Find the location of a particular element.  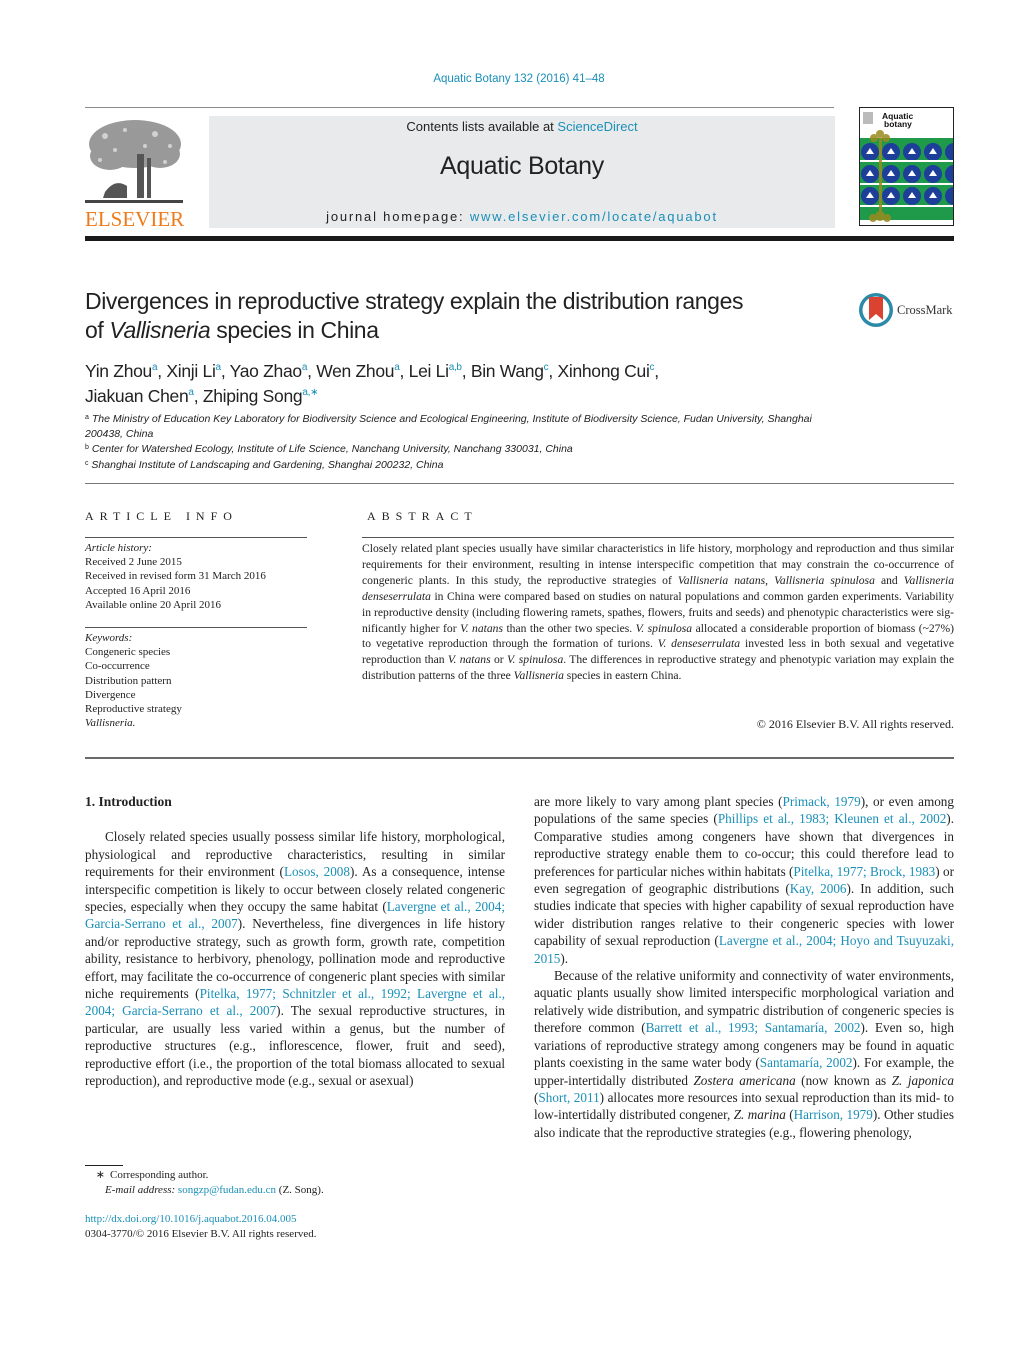

italic-term: V. denseserrulata is located at coordinates (699, 644).